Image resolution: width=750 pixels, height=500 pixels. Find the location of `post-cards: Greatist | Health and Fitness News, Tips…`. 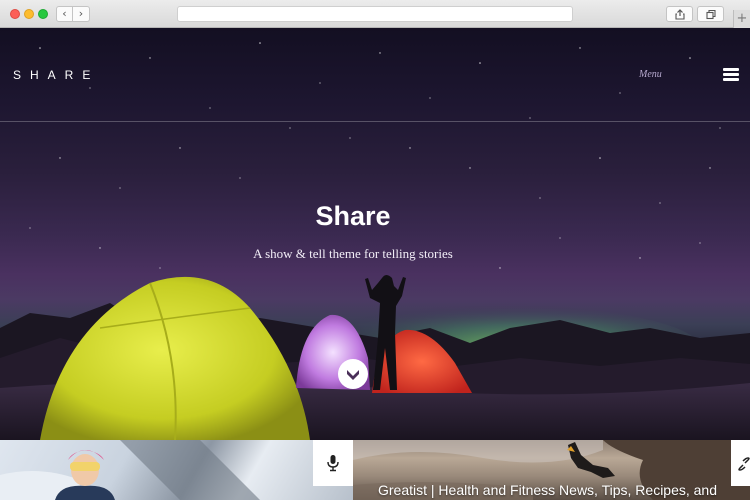

post-cards: Greatist | Health and Fitness News, Tips… is located at coordinates (375, 470).